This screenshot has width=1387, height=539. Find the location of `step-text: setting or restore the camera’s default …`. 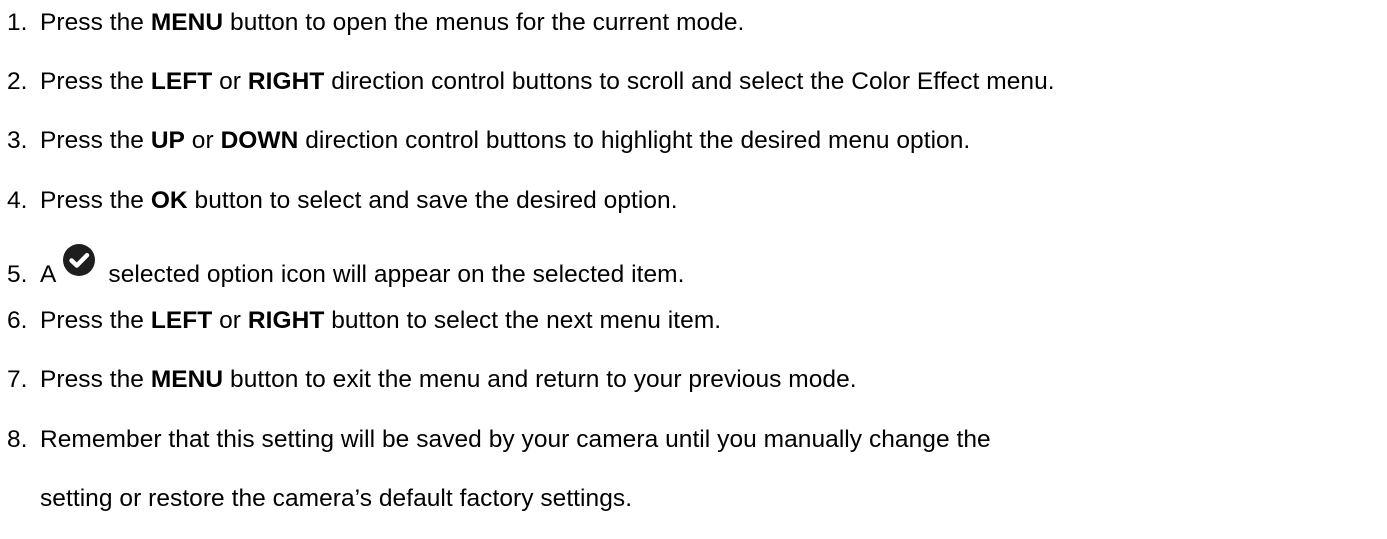

step-text: setting or restore the camera’s default … is located at coordinates (336, 498).